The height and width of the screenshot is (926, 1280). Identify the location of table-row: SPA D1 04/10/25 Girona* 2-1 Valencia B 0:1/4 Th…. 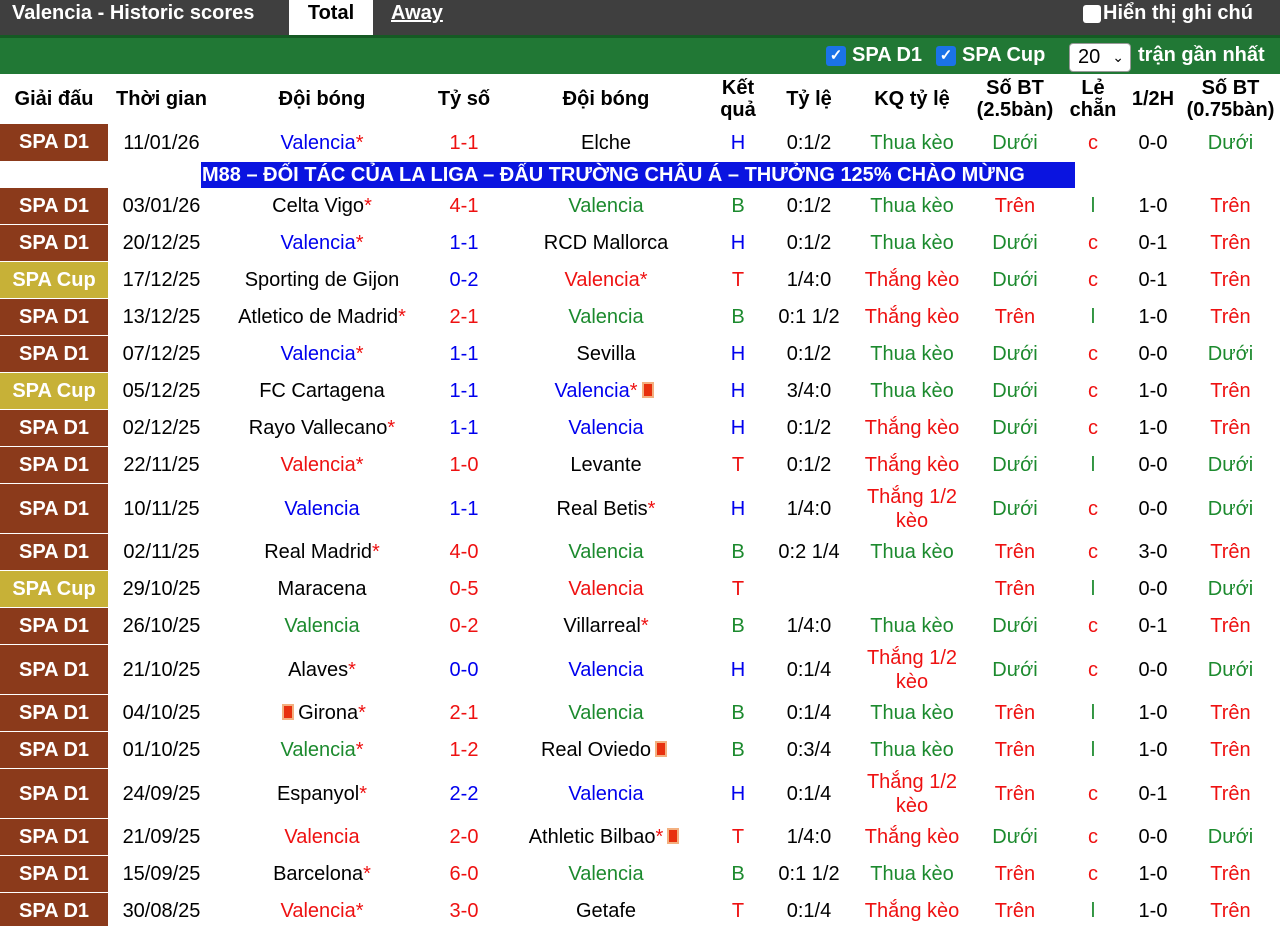
(640, 713).